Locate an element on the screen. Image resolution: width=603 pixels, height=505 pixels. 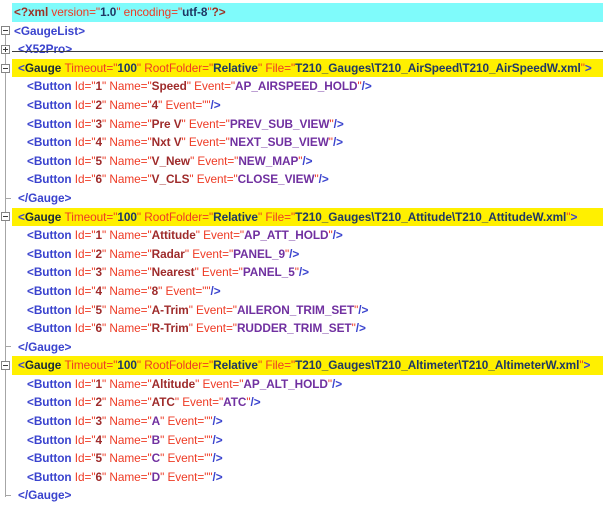
attribute-value: Speed is located at coordinates (169, 86).